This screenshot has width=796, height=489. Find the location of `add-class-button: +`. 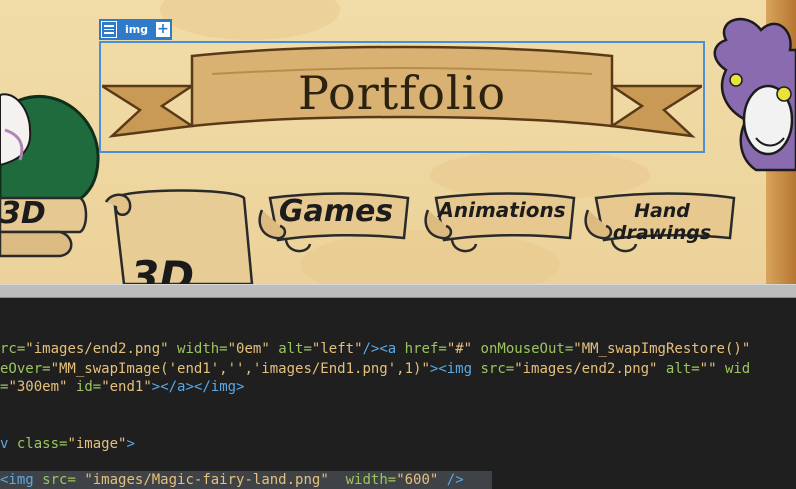

add-class-button: + is located at coordinates (163, 29).